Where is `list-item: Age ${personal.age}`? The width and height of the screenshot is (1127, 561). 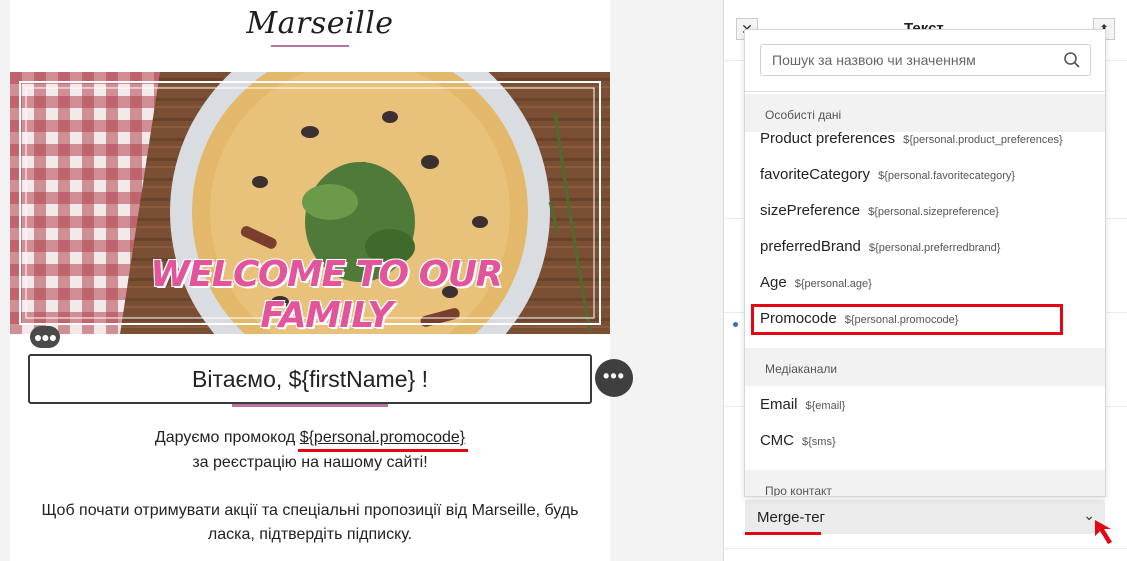
list-item: Age ${personal.age} is located at coordinates (925, 283).